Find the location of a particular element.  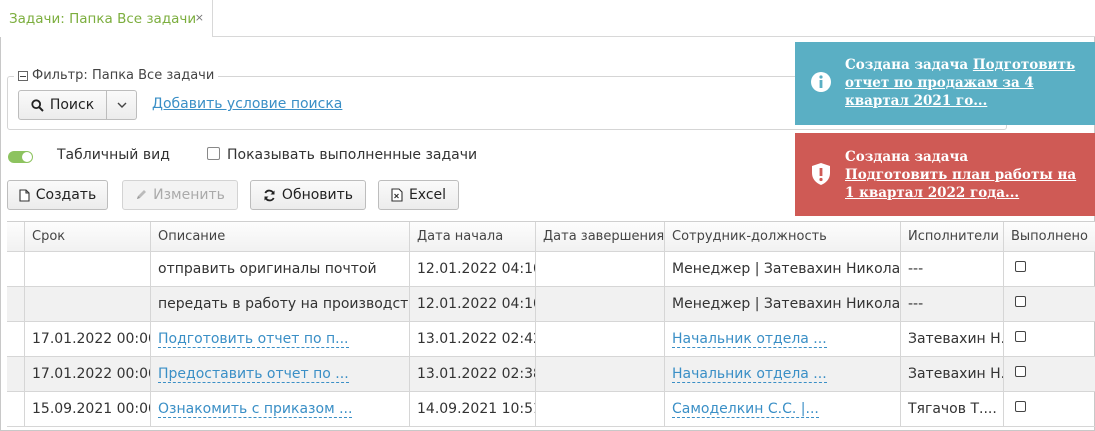

search-options-dropdown is located at coordinates (122, 105).